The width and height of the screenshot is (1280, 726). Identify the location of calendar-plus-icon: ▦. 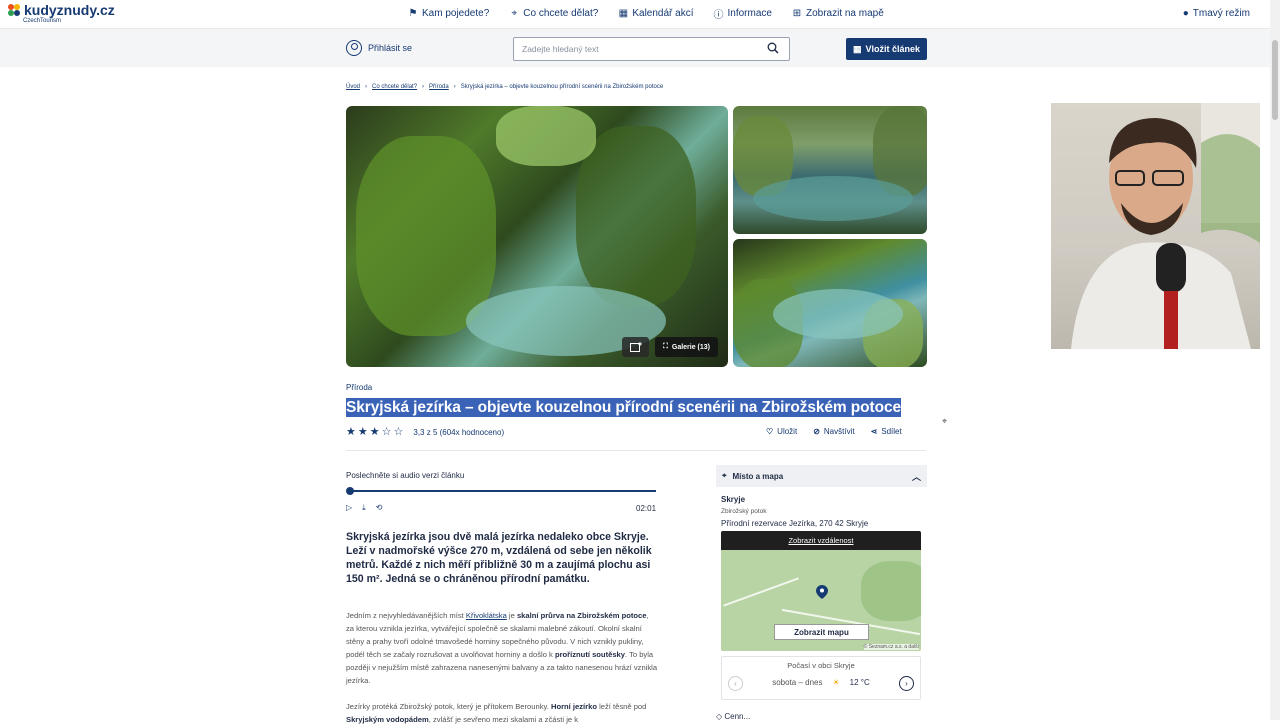
(857, 48).